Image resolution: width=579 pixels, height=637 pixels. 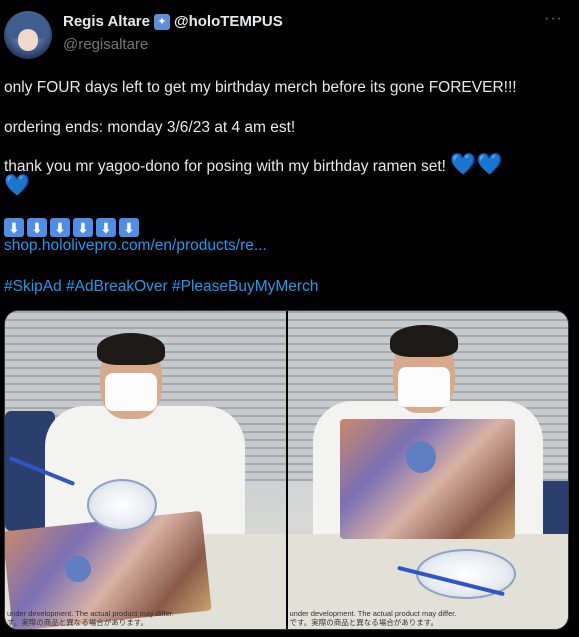 I want to click on author-avatar, so click(x=28, y=35).